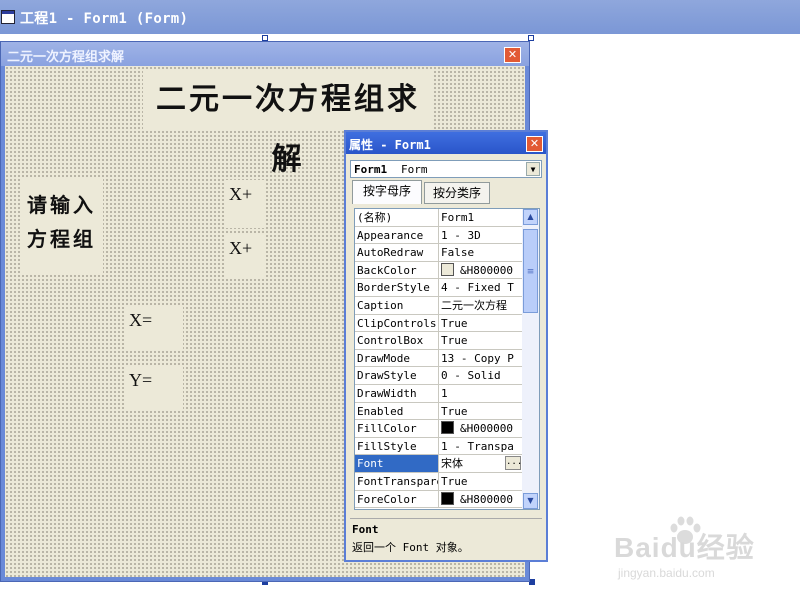  I want to click on watermark-brand: Baidu经验, so click(684, 547).